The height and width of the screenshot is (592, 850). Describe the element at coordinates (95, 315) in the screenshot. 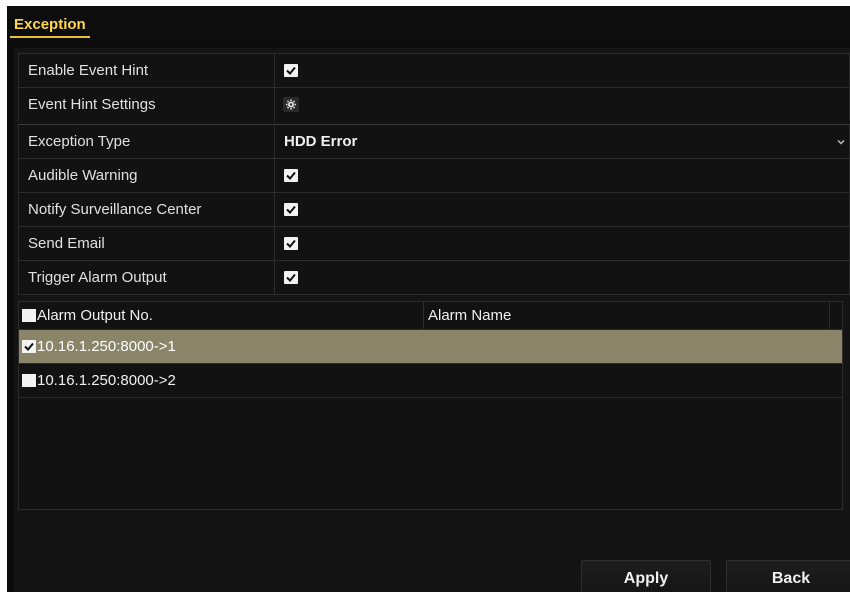

I see `alarm-output-no-header-label: Alarm Output No.` at that location.